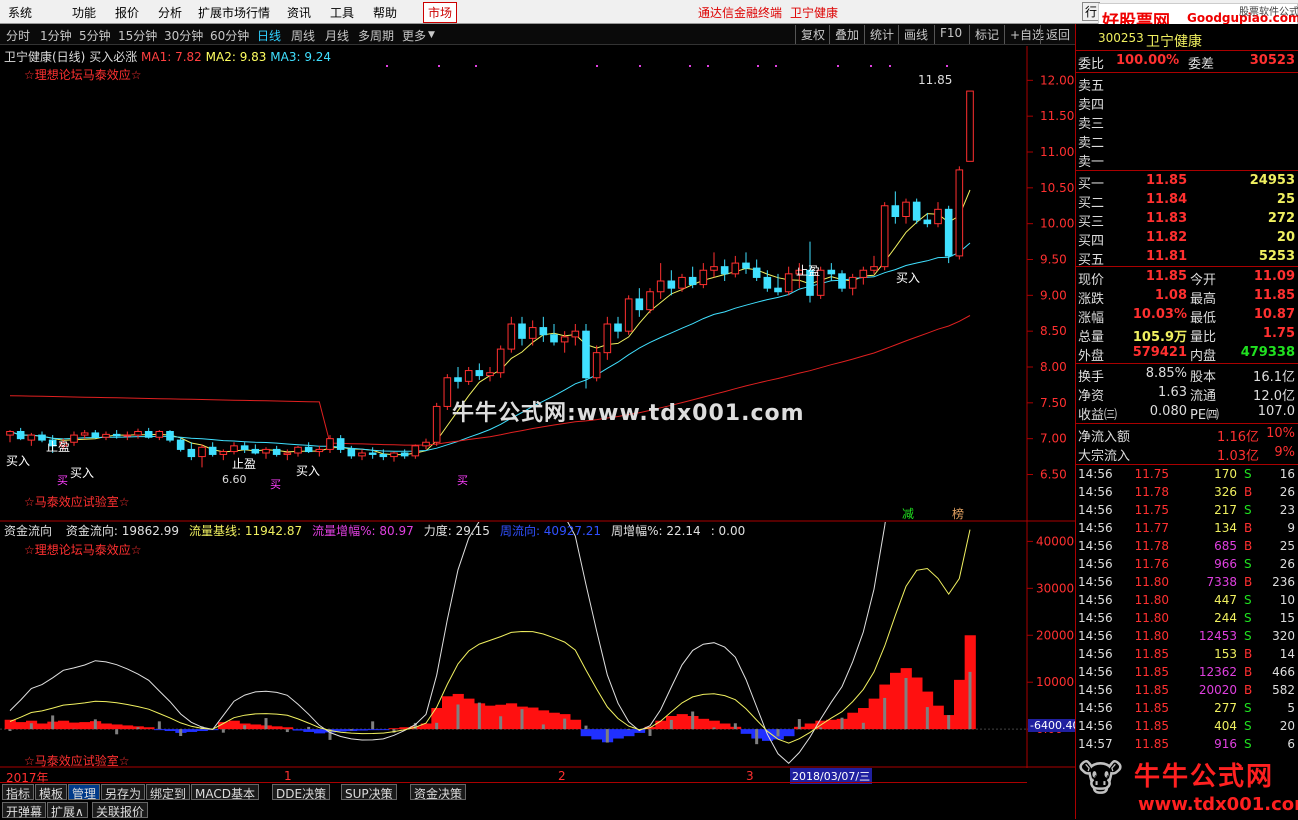 This screenshot has height=820, width=1298. Describe the element at coordinates (950, 34) in the screenshot. I see `f10-button: F10` at that location.